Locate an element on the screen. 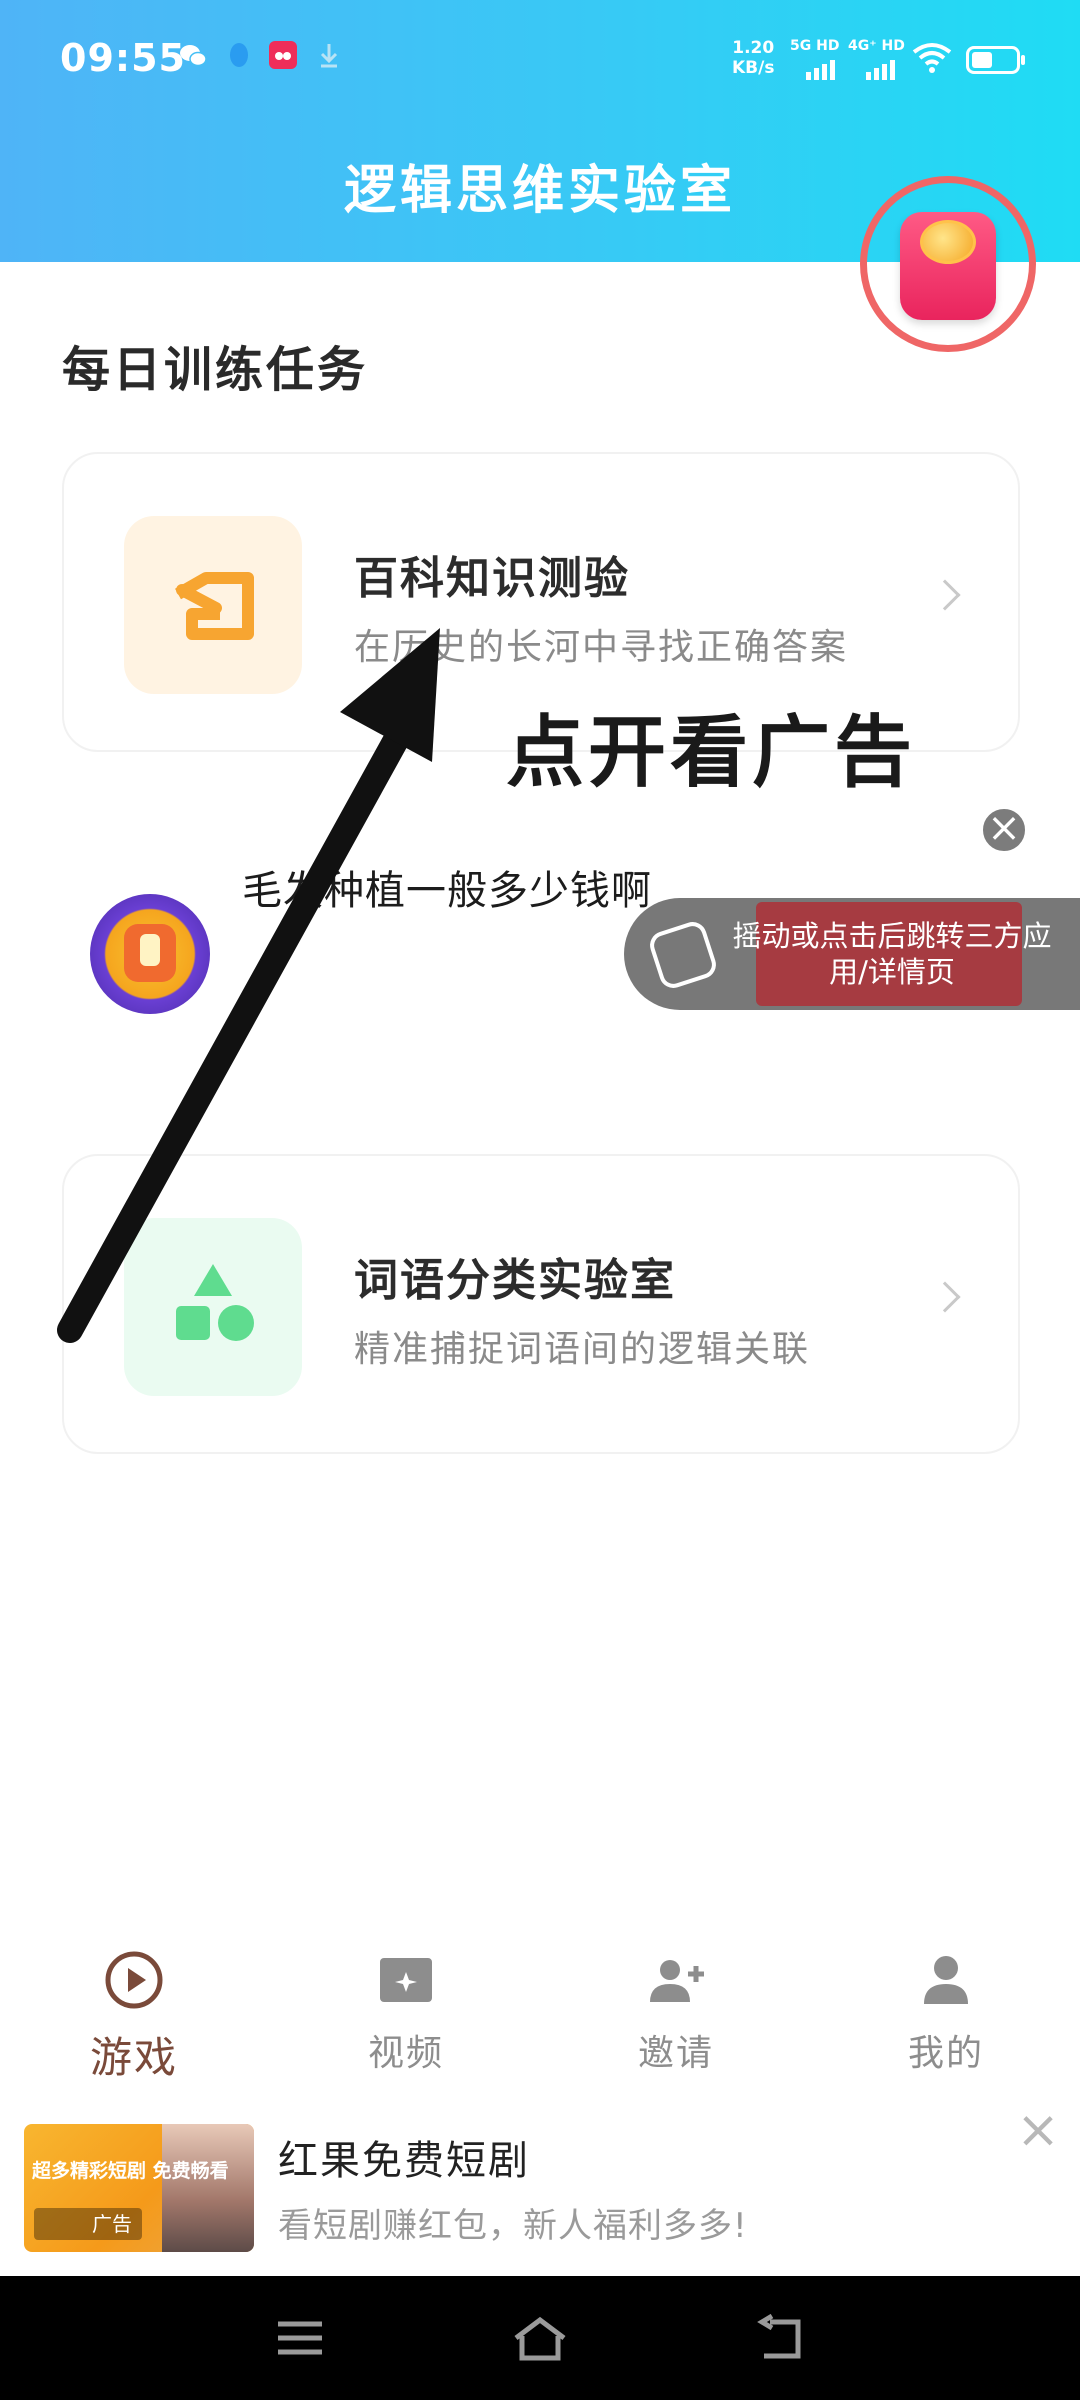 The height and width of the screenshot is (2400, 1080). tab-label: 邀请 is located at coordinates (675, 2053).